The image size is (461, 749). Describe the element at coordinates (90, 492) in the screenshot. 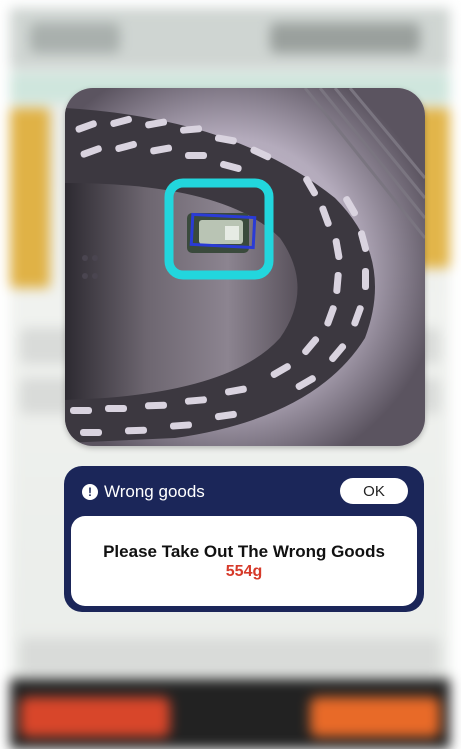

I see `exclamation-icon: !` at that location.